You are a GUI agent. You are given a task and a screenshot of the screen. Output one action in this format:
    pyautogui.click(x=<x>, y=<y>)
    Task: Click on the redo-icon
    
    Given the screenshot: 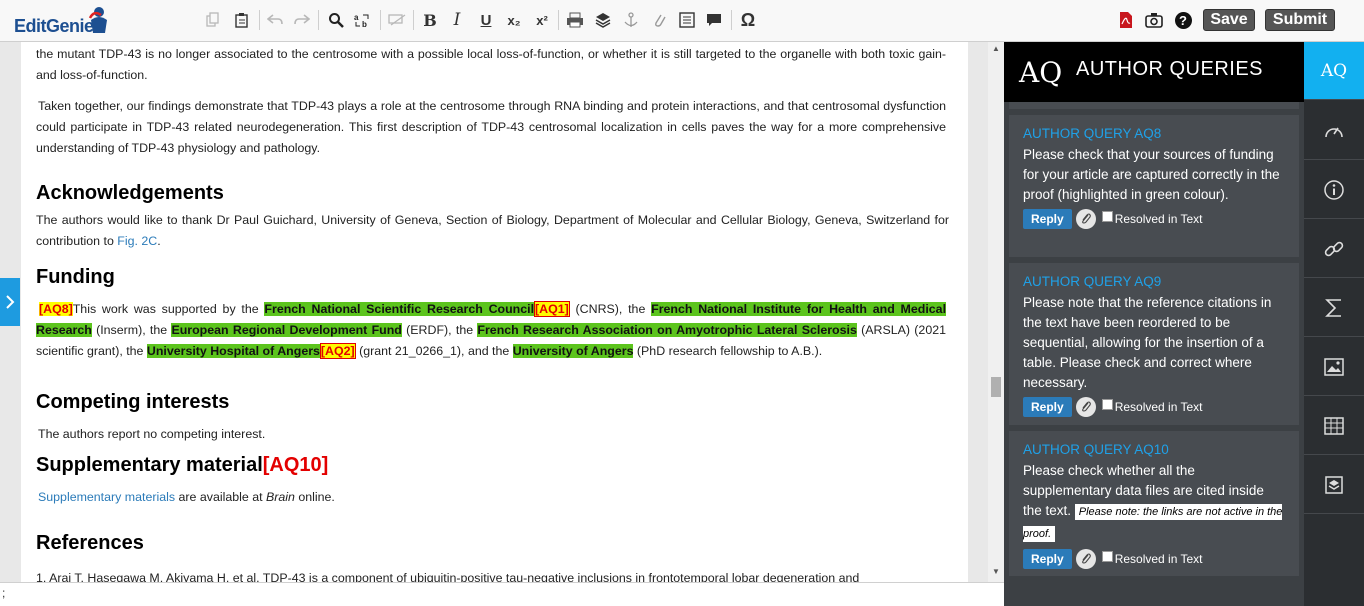 What is the action you would take?
    pyautogui.click(x=302, y=20)
    